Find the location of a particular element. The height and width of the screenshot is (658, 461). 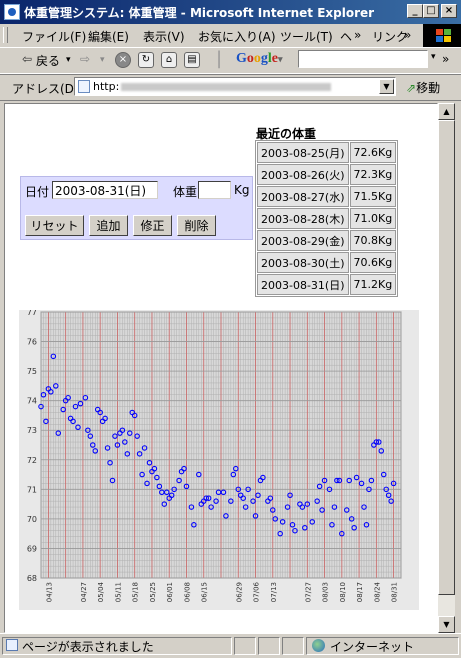

recent-row: 2003-08-27(水) 71.5Kg is located at coordinates (327, 196).